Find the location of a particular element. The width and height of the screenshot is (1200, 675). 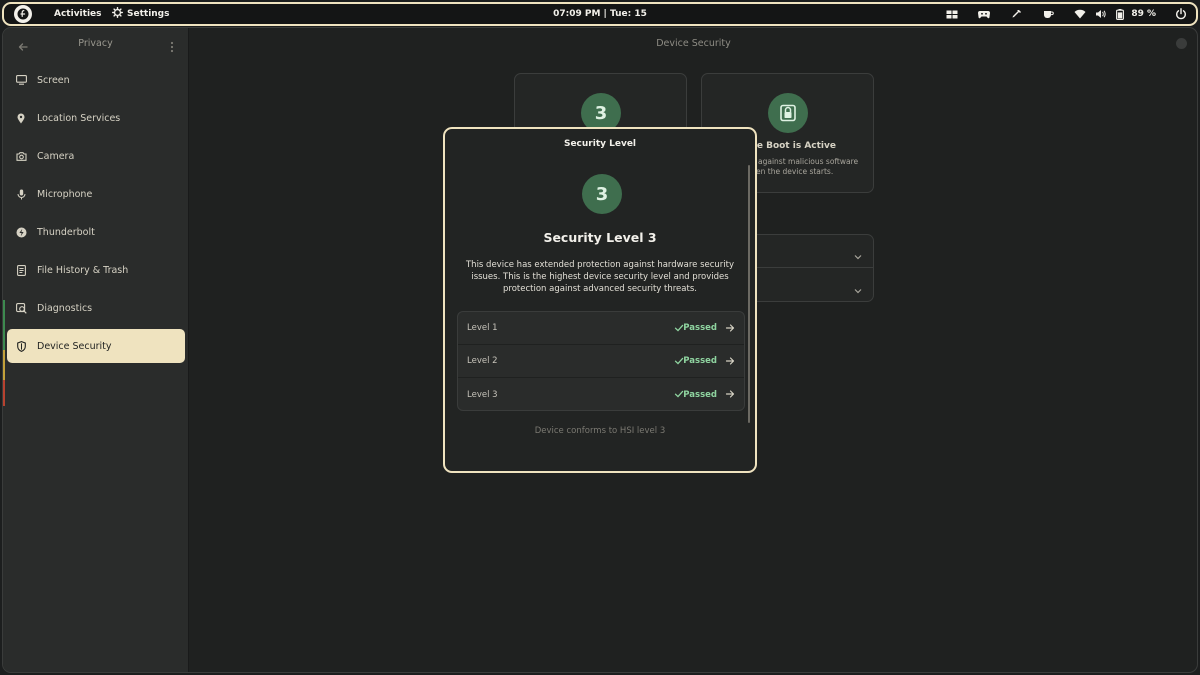

padlock-icon is located at coordinates (788, 113).